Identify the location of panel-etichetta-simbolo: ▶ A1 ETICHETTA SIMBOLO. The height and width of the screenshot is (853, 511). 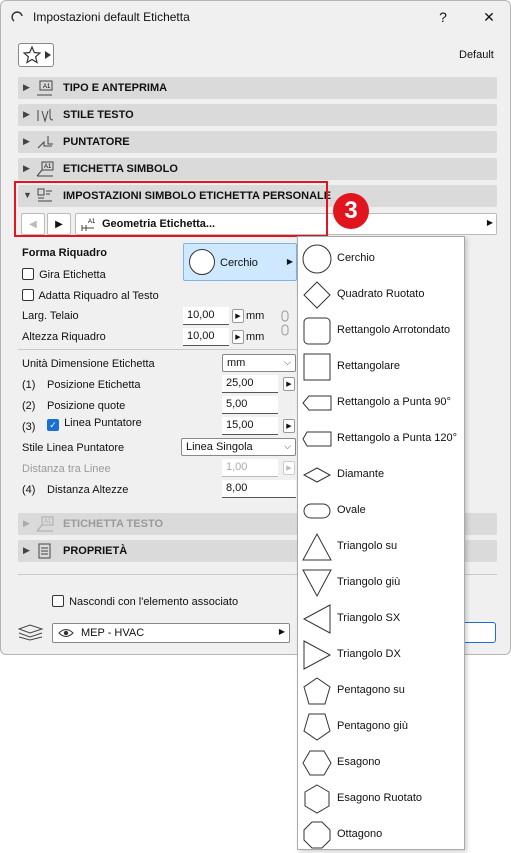
(257, 169).